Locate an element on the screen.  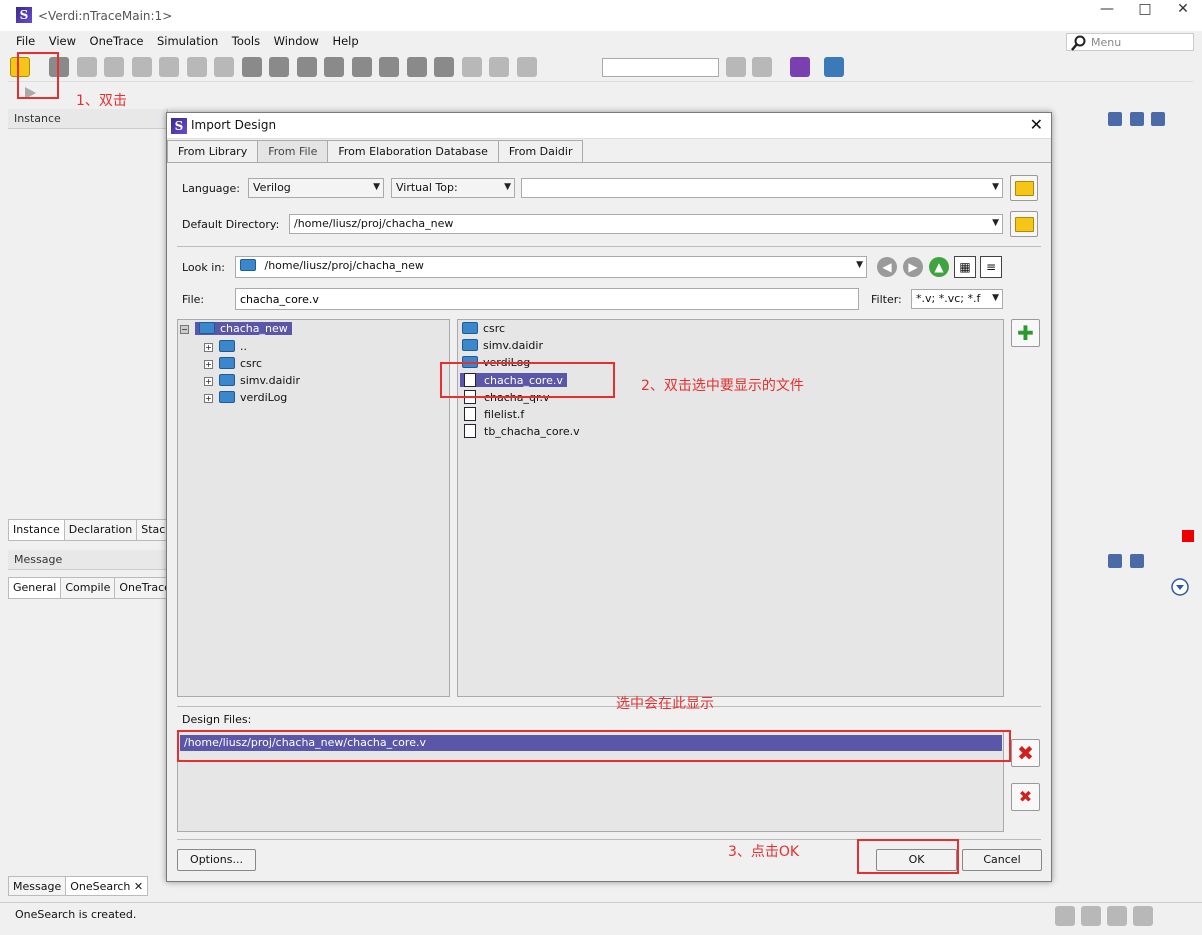
tab-instance: Instance is located at coordinates (36, 530).